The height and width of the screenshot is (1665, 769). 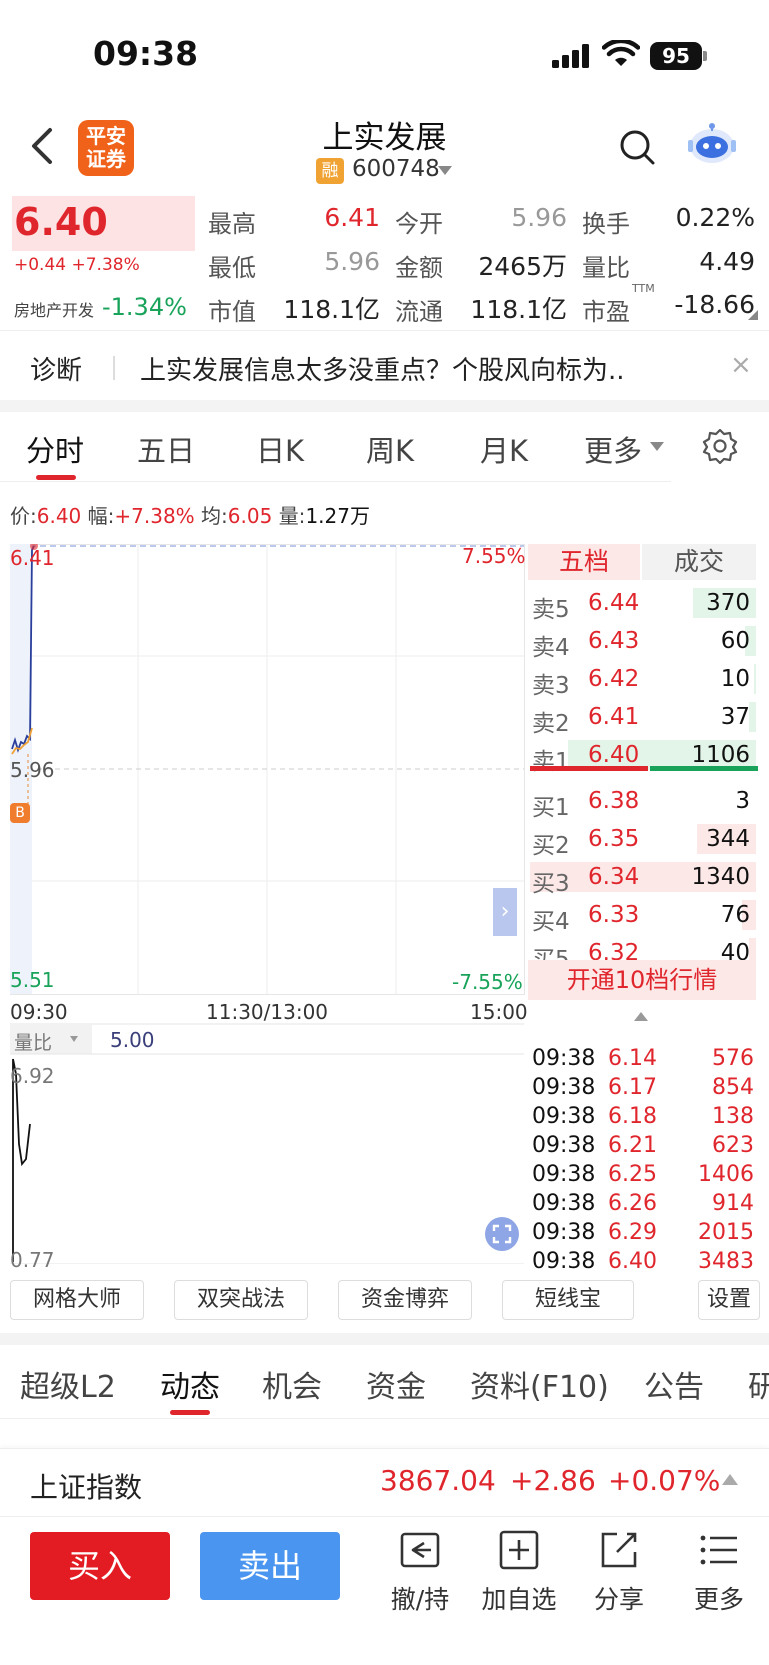 I want to click on level-price: 6.41, so click(x=614, y=717).